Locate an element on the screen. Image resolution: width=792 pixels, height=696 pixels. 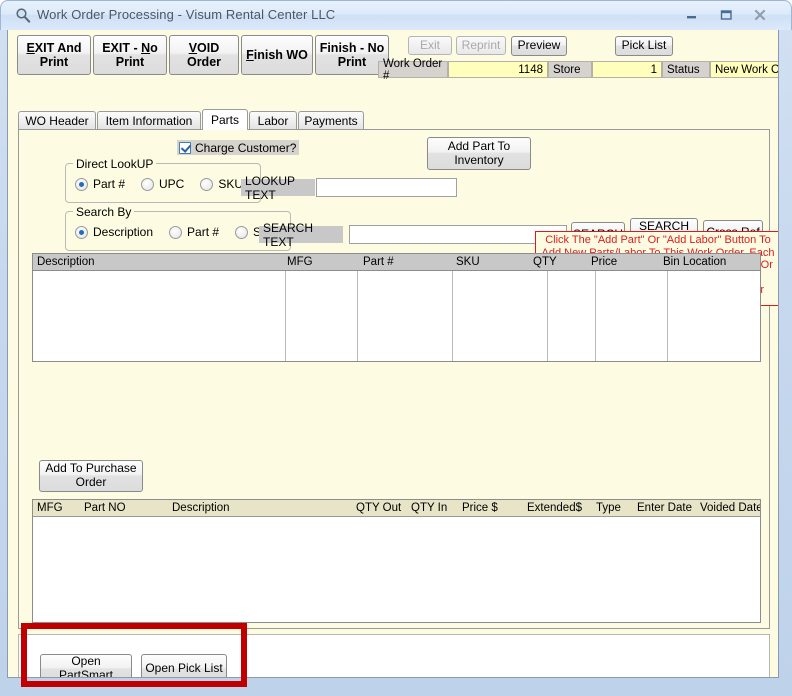
work-order-number-value: 1148 is located at coordinates (498, 69).